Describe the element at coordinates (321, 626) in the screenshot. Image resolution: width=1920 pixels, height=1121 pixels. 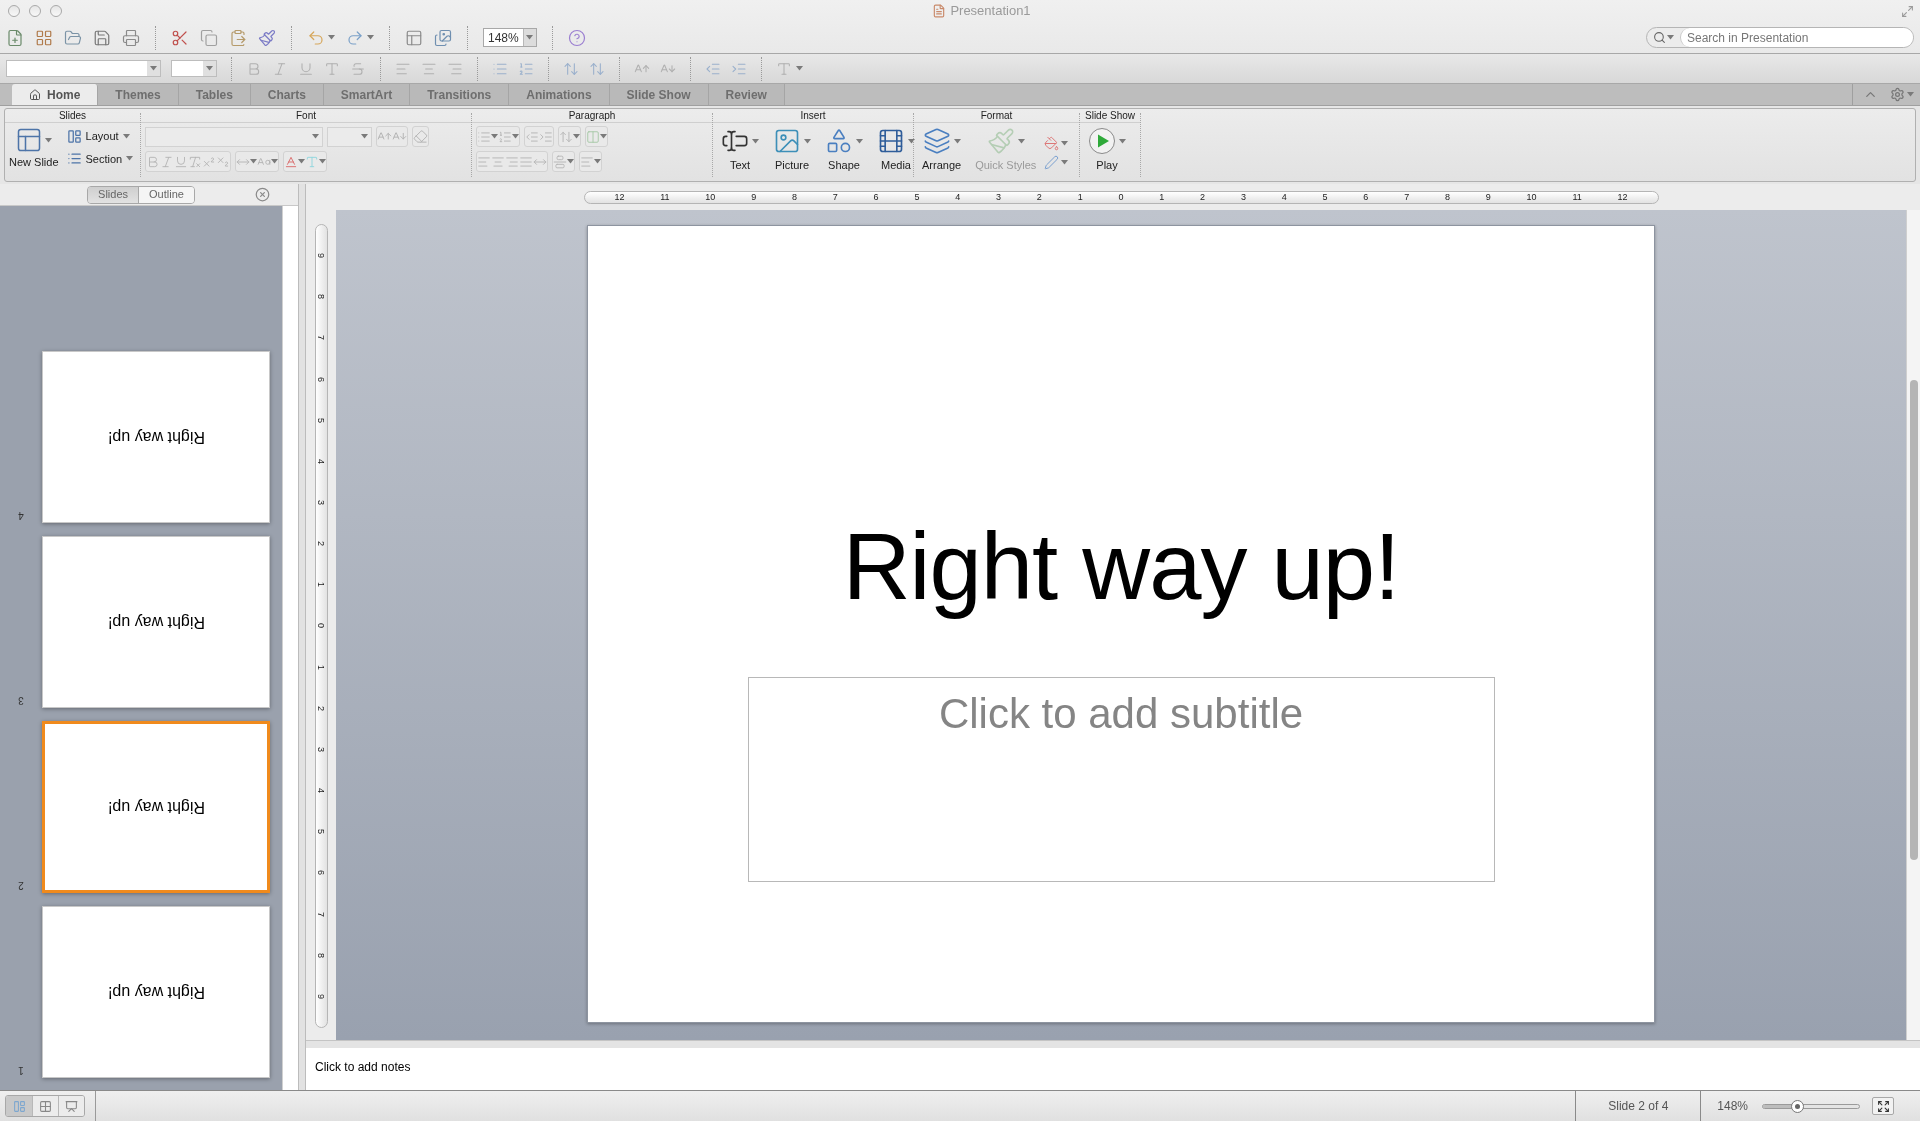
I see `vertical-ruler: 9 8 7 6 5 4 3 2 1 0 1 2 3 4 5 6 7 8 9` at that location.